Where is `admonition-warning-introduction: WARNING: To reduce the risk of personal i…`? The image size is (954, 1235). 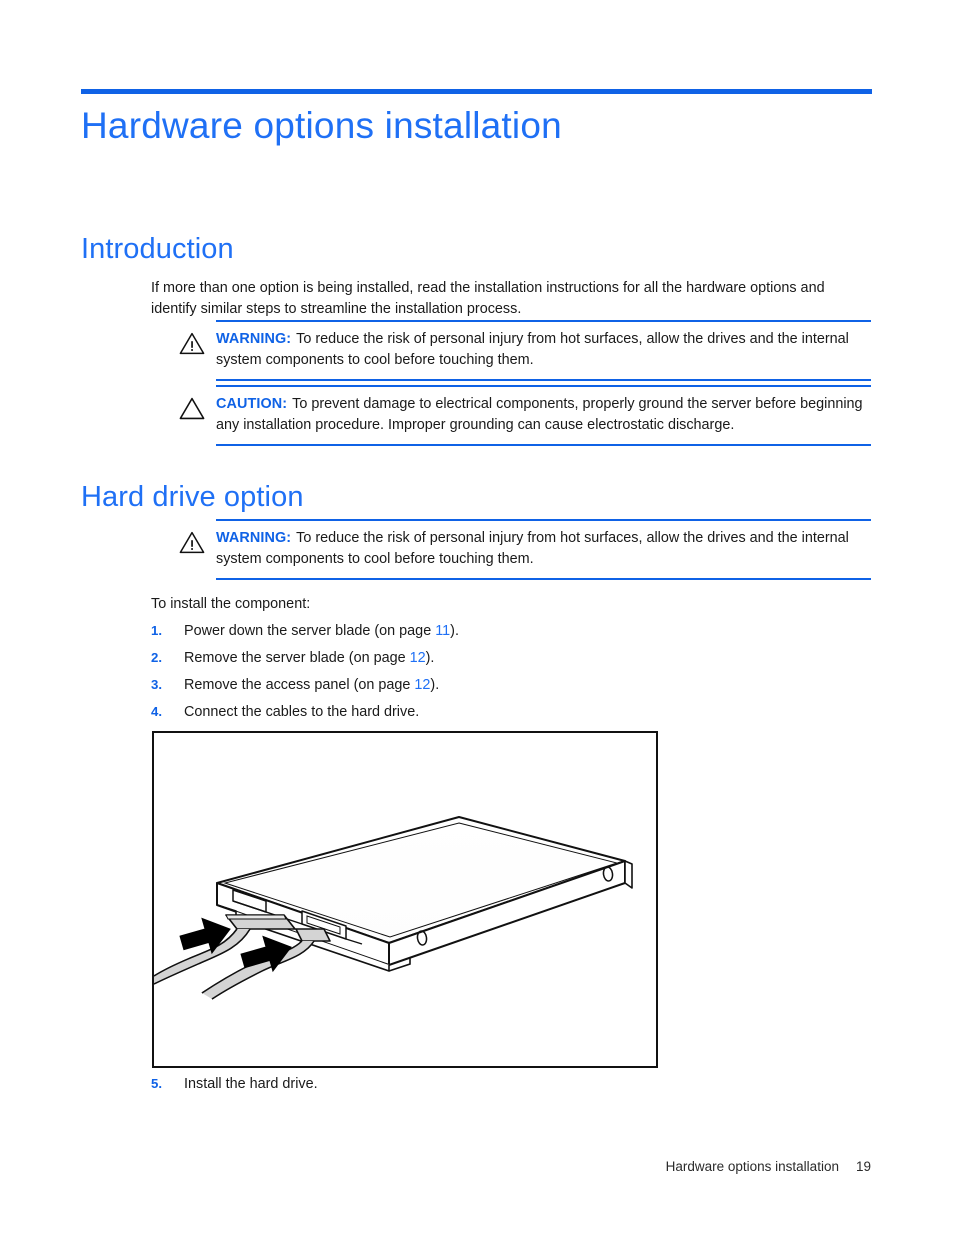 admonition-warning-introduction: WARNING: To reduce the risk of personal i… is located at coordinates (519, 350).